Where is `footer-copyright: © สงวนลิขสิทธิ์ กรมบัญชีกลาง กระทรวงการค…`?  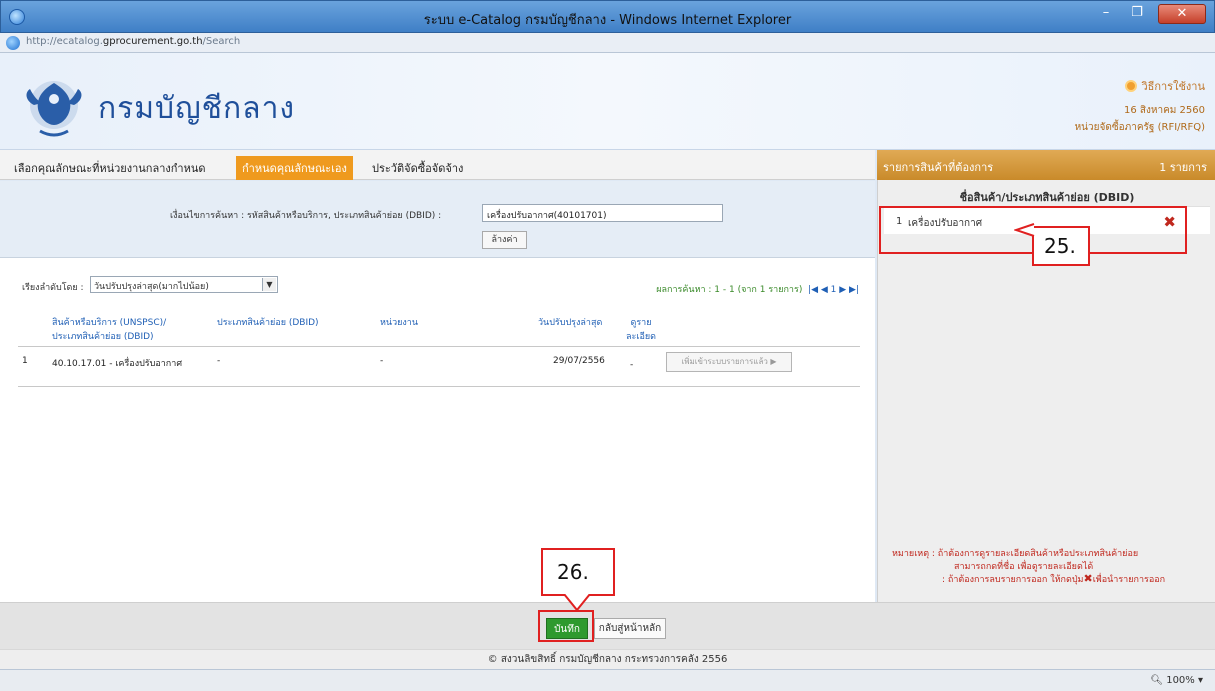
footer-copyright: © สงวนลิขสิทธิ์ กรมบัญชีกลาง กระทรวงการค… is located at coordinates (607, 659).